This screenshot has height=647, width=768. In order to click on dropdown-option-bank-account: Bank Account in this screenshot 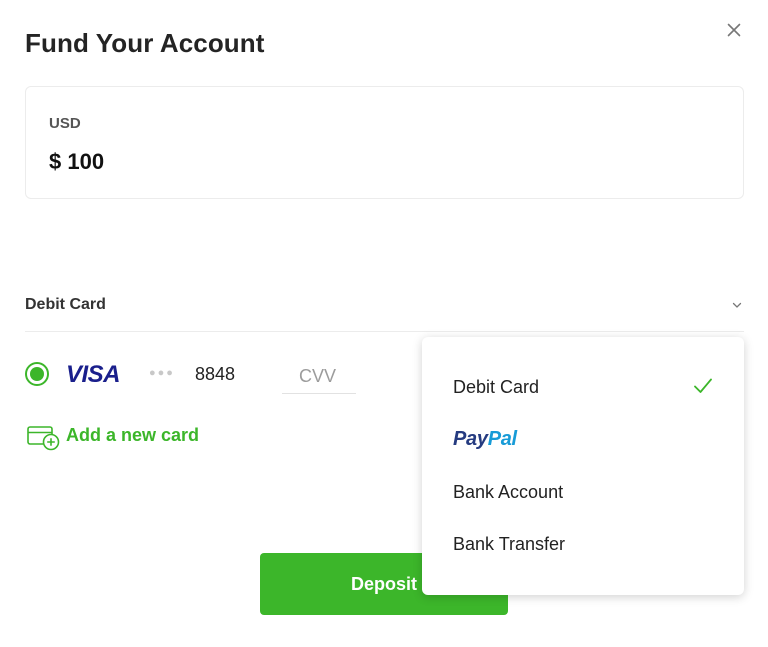, I will do `click(588, 496)`.